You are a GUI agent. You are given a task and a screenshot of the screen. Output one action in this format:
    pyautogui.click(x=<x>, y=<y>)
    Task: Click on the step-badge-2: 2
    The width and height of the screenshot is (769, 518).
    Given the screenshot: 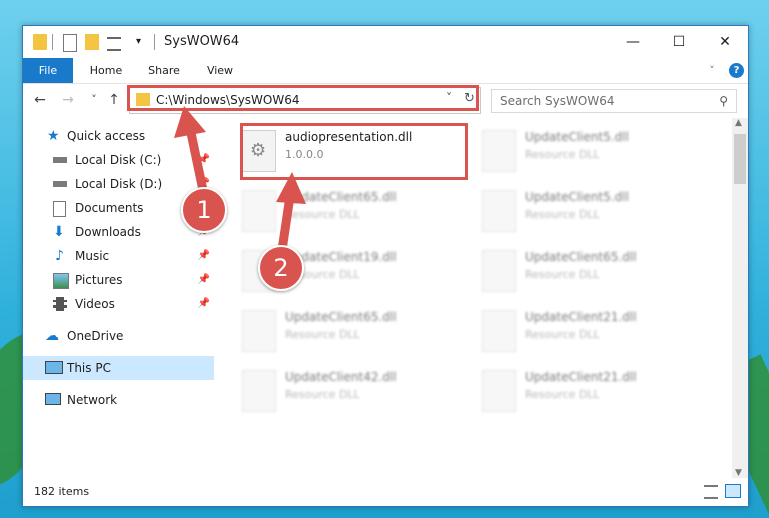 What is the action you would take?
    pyautogui.click(x=281, y=268)
    